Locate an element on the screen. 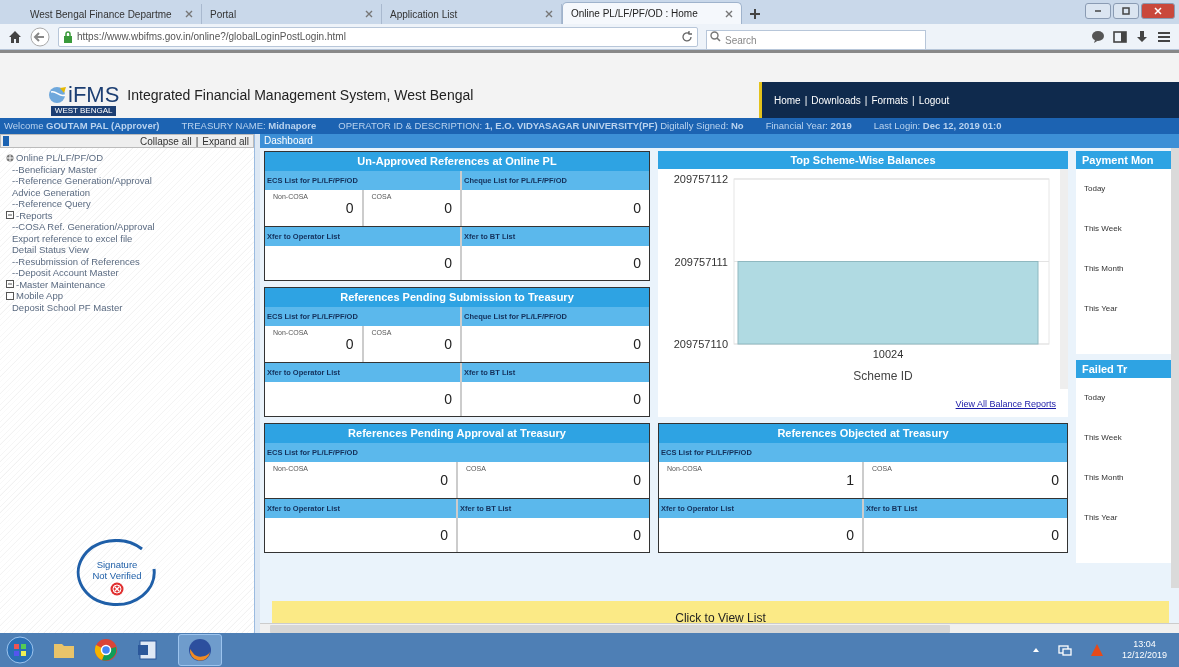 This screenshot has height=667, width=1179. count-value: 1 is located at coordinates (850, 480).